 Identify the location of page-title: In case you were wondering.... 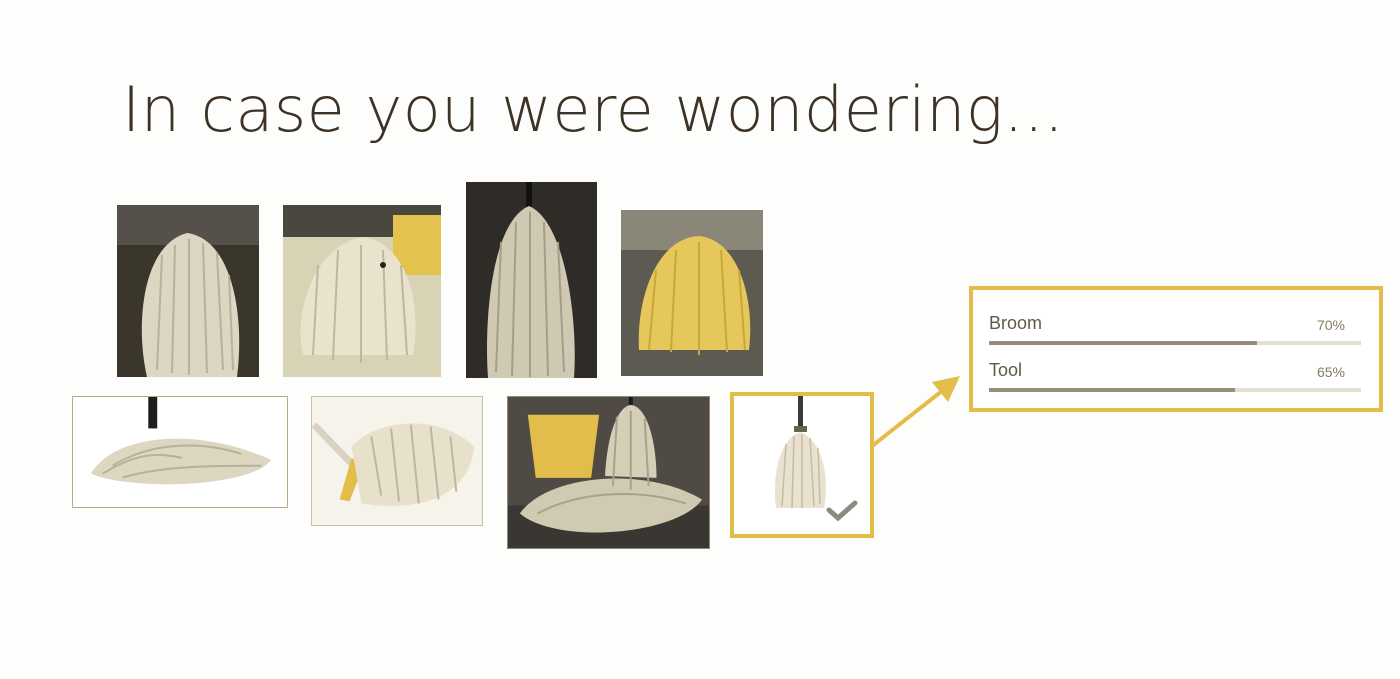
(593, 109).